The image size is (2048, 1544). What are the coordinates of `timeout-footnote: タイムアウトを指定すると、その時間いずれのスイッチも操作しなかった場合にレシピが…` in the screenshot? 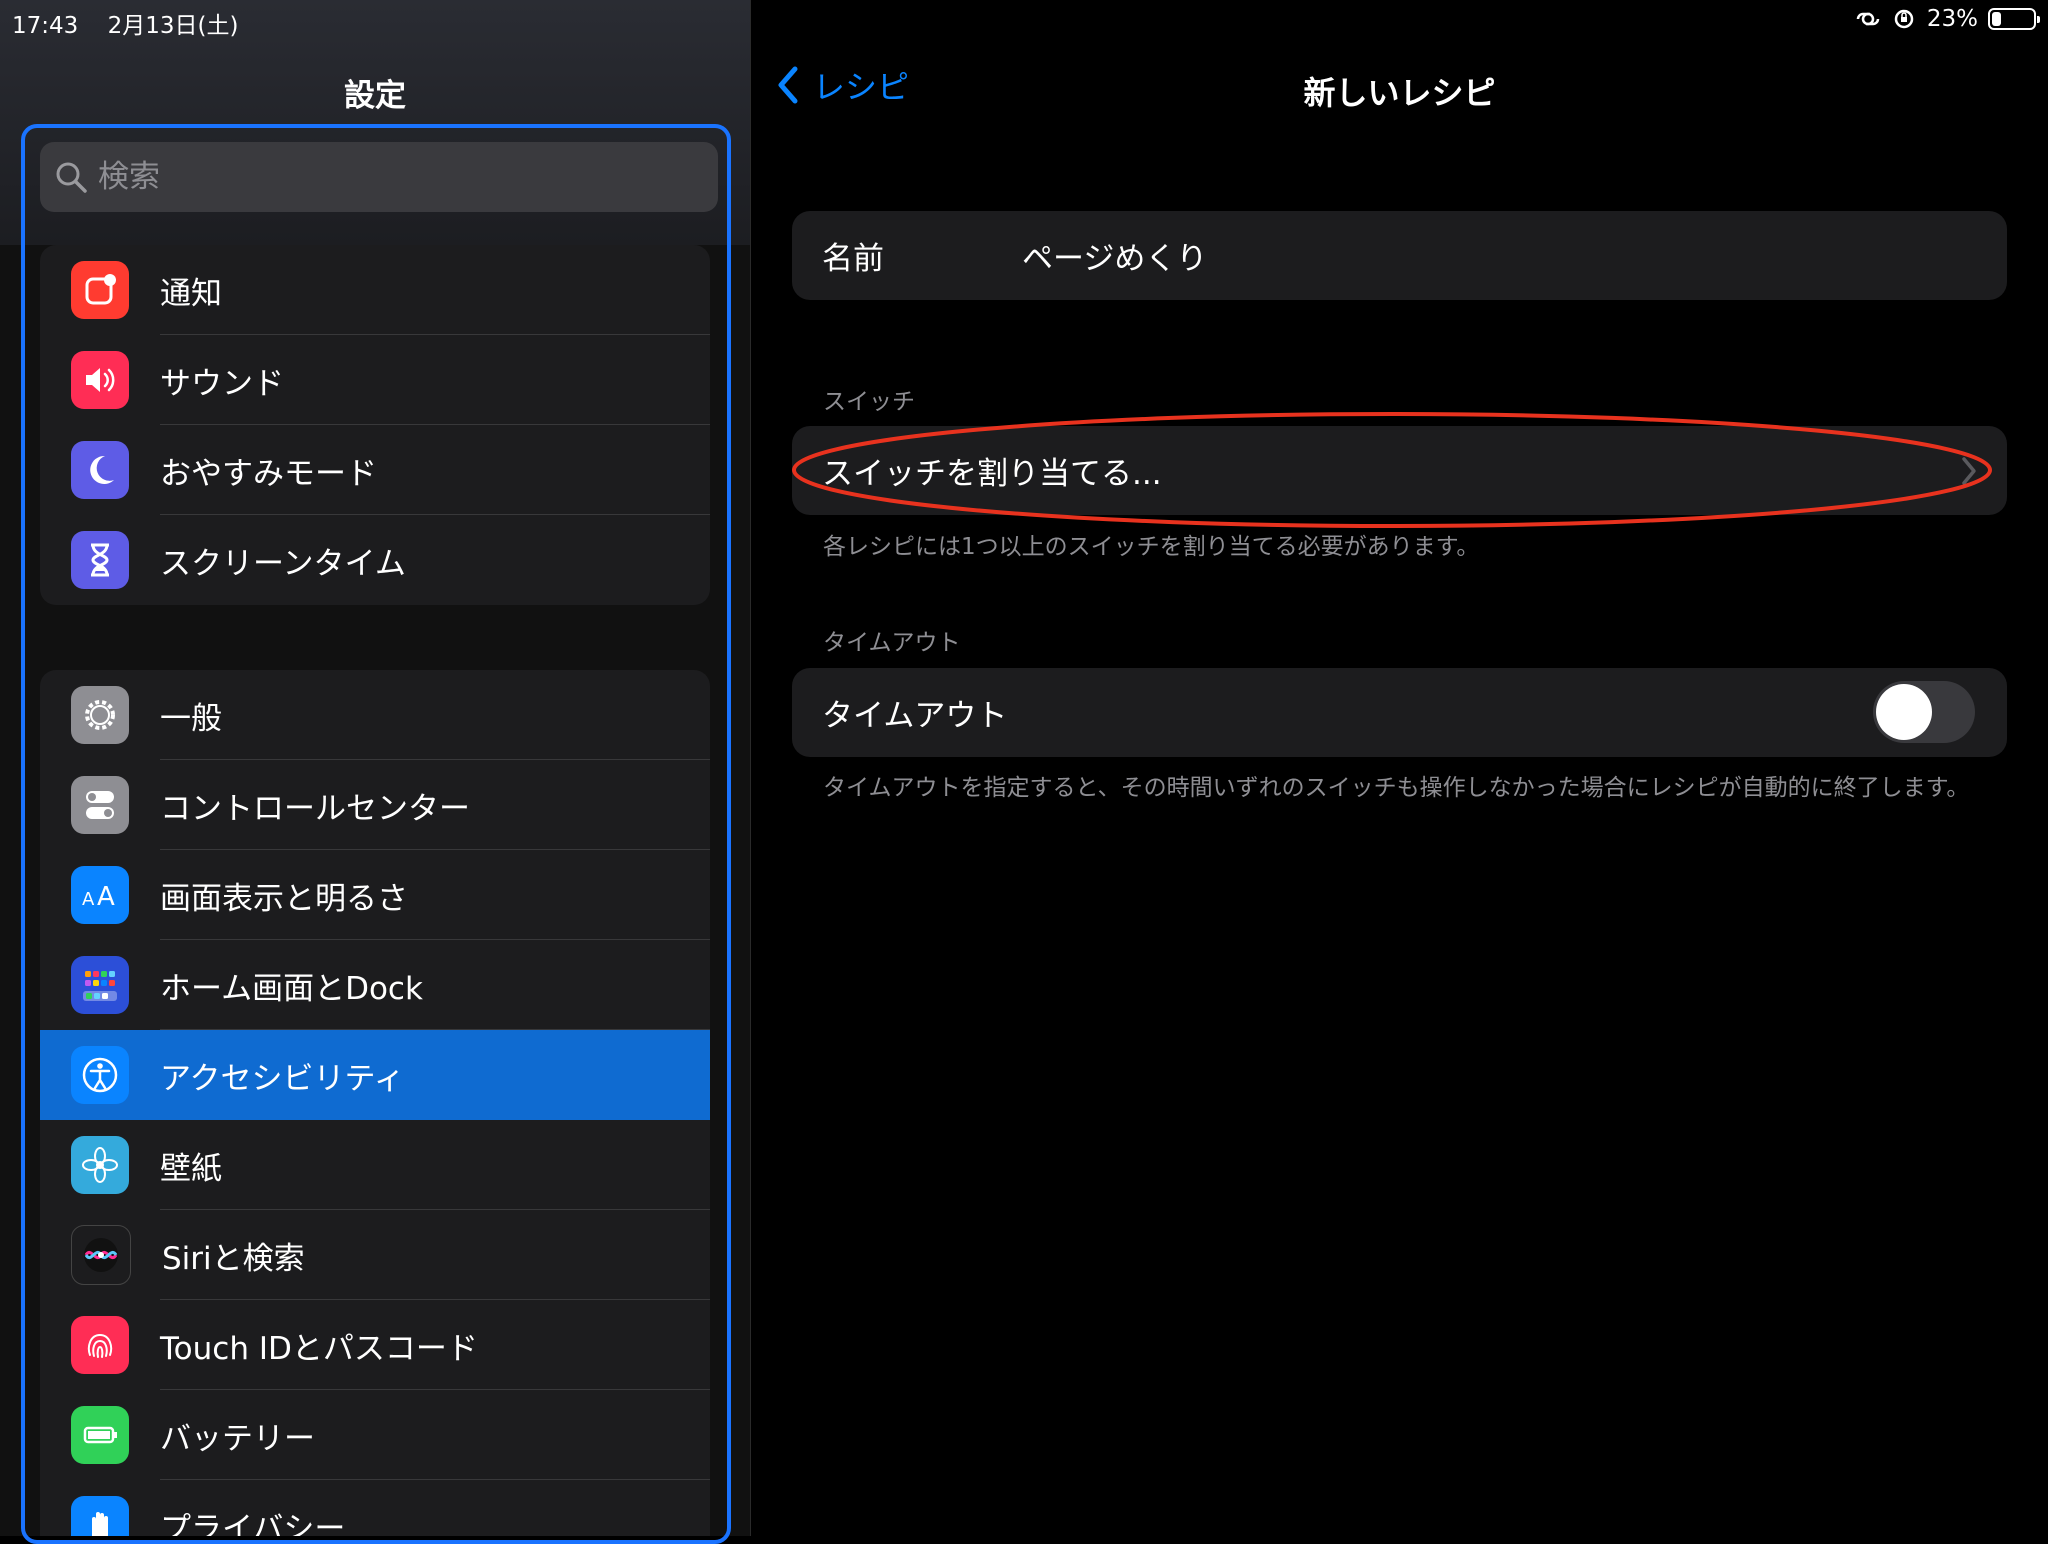 It's located at (1396, 788).